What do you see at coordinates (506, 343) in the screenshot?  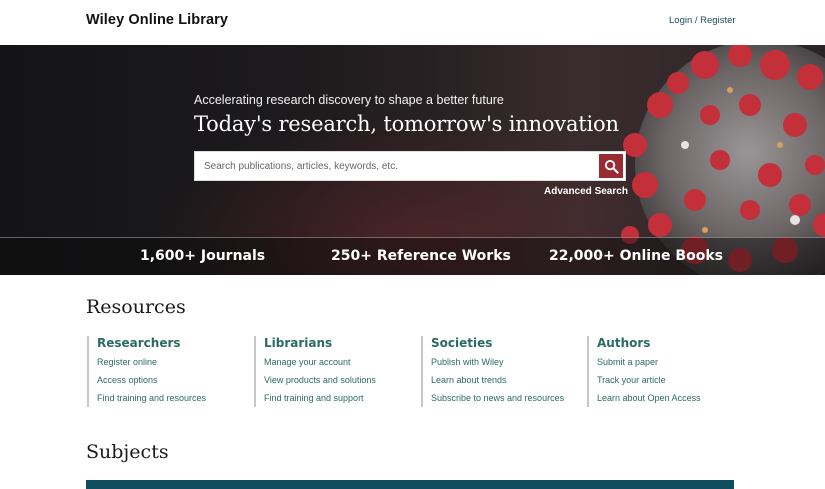 I see `resource-heading: Societies` at bounding box center [506, 343].